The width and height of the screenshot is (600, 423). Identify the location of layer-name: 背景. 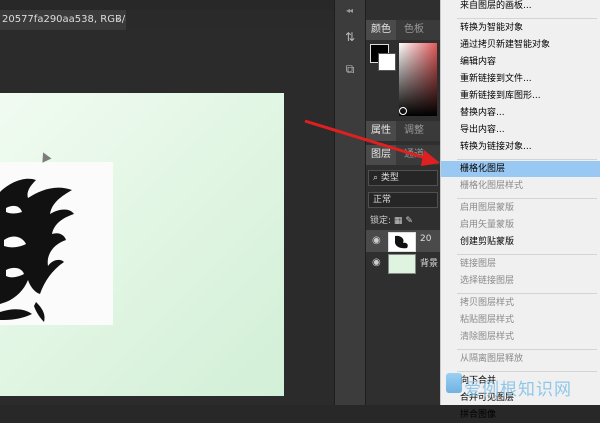
(429, 262).